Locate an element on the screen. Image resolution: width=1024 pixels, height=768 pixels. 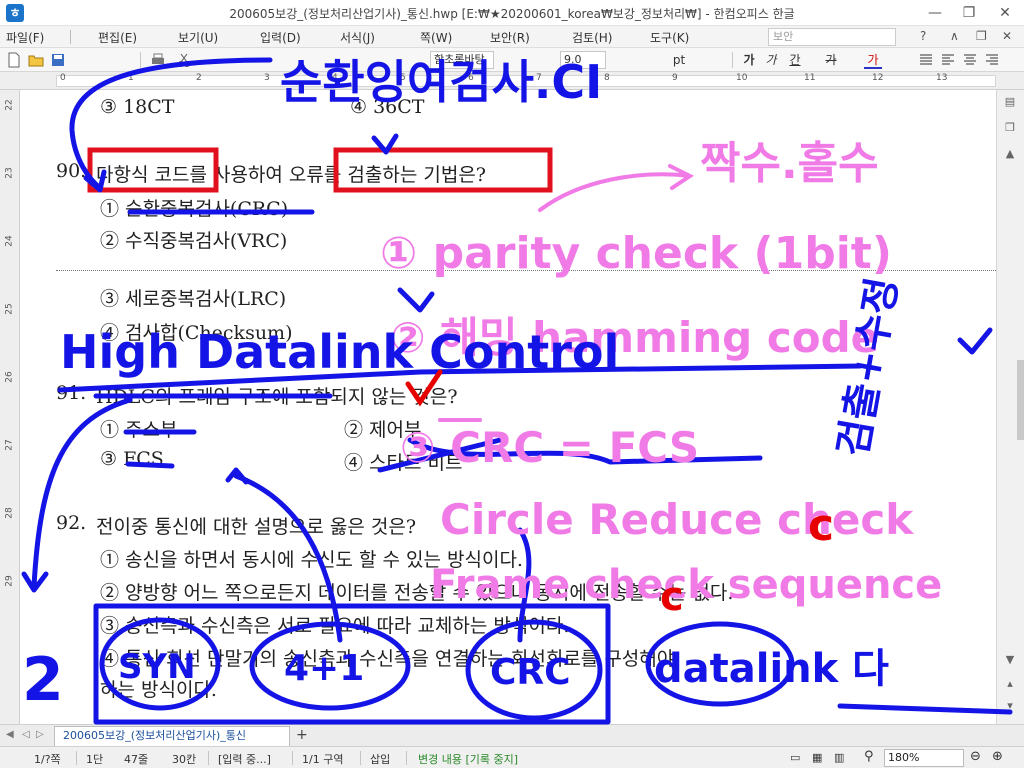
tab-document: 200605보강_(정보처리산업기사)_통신 is located at coordinates (172, 736).